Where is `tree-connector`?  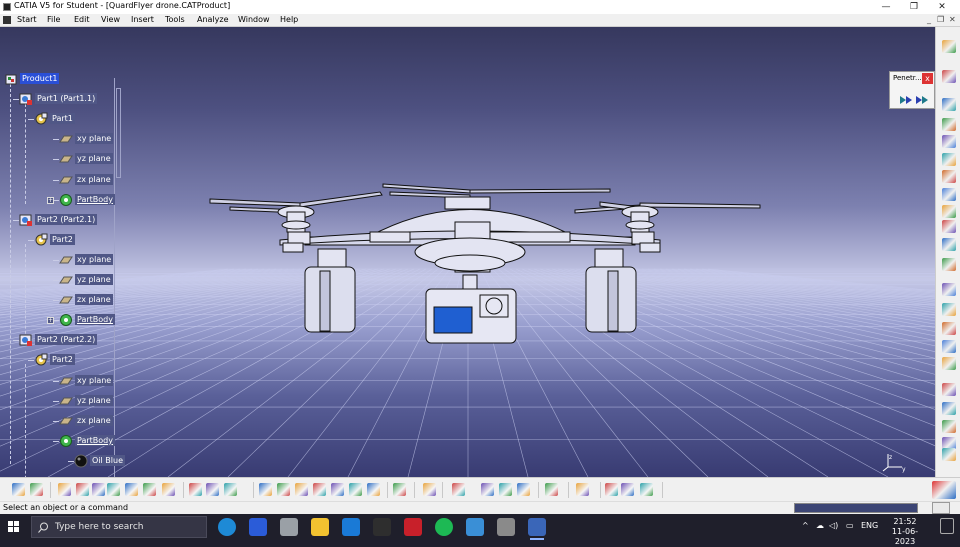
tree-connector is located at coordinates (25, 420).